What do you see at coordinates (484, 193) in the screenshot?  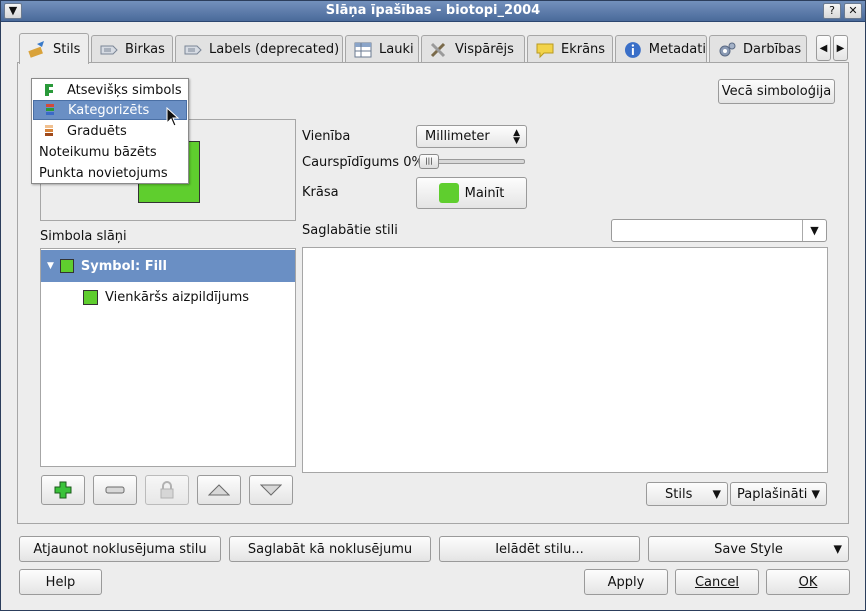 I see `change-color-label: Mainīt` at bounding box center [484, 193].